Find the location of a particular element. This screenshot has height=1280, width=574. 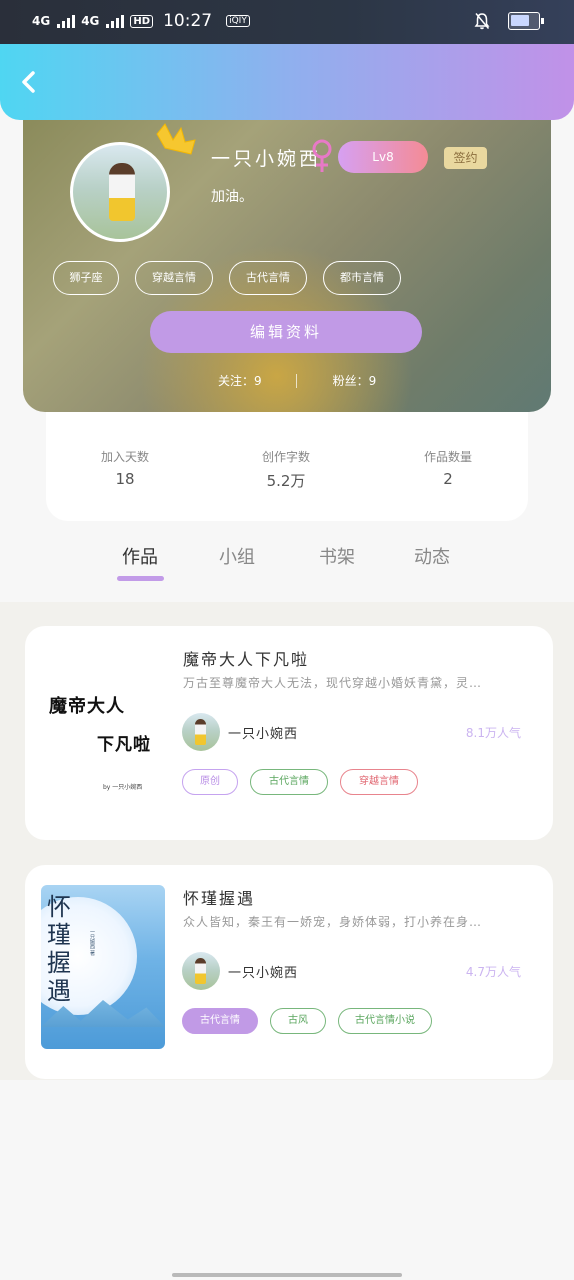

profile-tag: 狮子座 is located at coordinates (86, 278).